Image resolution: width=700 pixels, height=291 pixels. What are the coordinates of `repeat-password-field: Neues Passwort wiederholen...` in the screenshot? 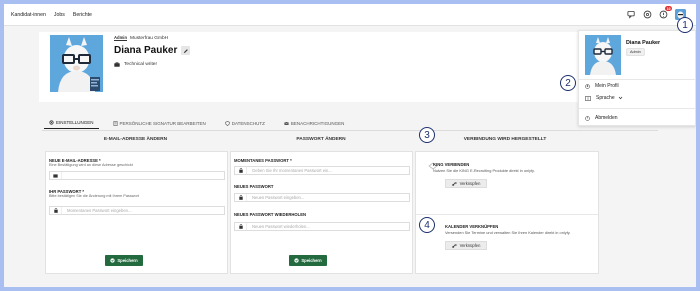 It's located at (322, 226).